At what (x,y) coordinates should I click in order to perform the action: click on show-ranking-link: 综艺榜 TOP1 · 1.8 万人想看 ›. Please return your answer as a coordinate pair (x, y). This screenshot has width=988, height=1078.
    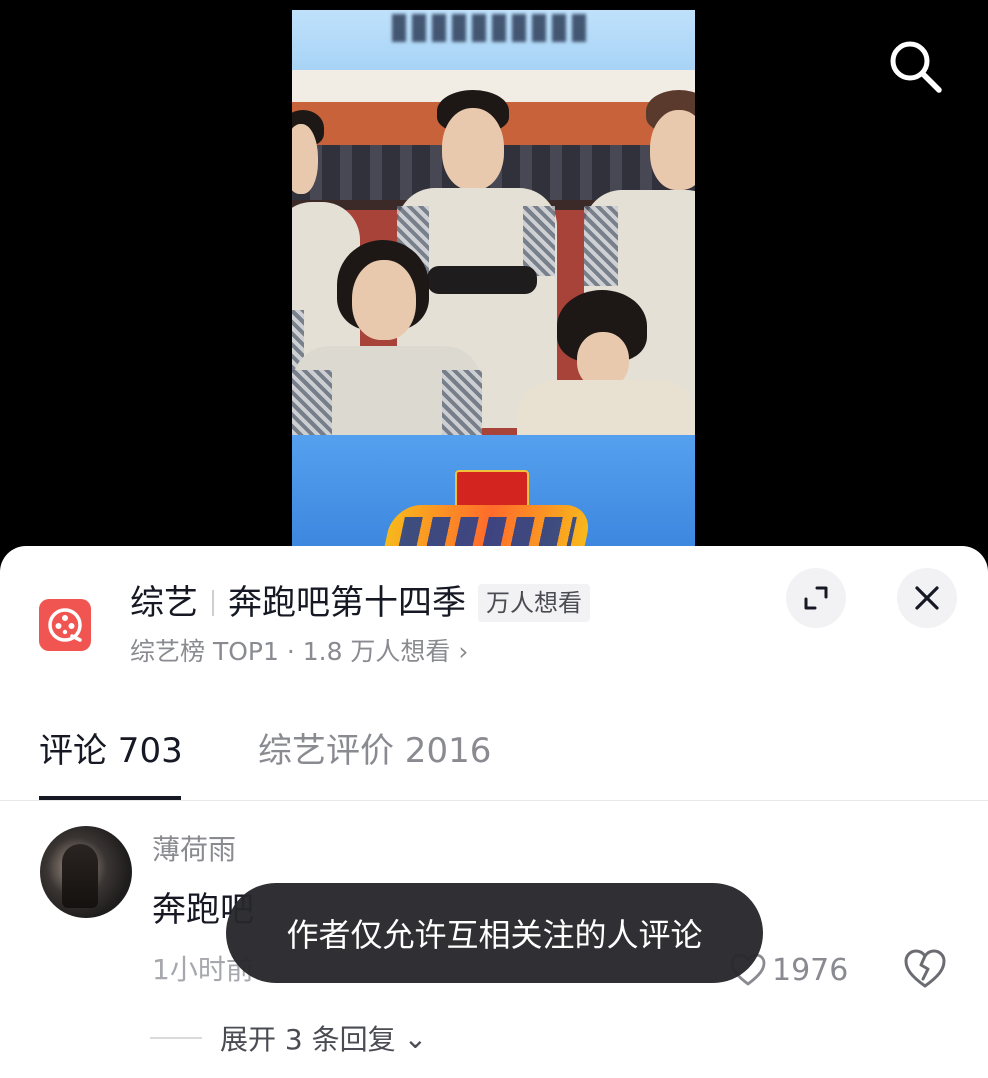
    Looking at the image, I should click on (299, 652).